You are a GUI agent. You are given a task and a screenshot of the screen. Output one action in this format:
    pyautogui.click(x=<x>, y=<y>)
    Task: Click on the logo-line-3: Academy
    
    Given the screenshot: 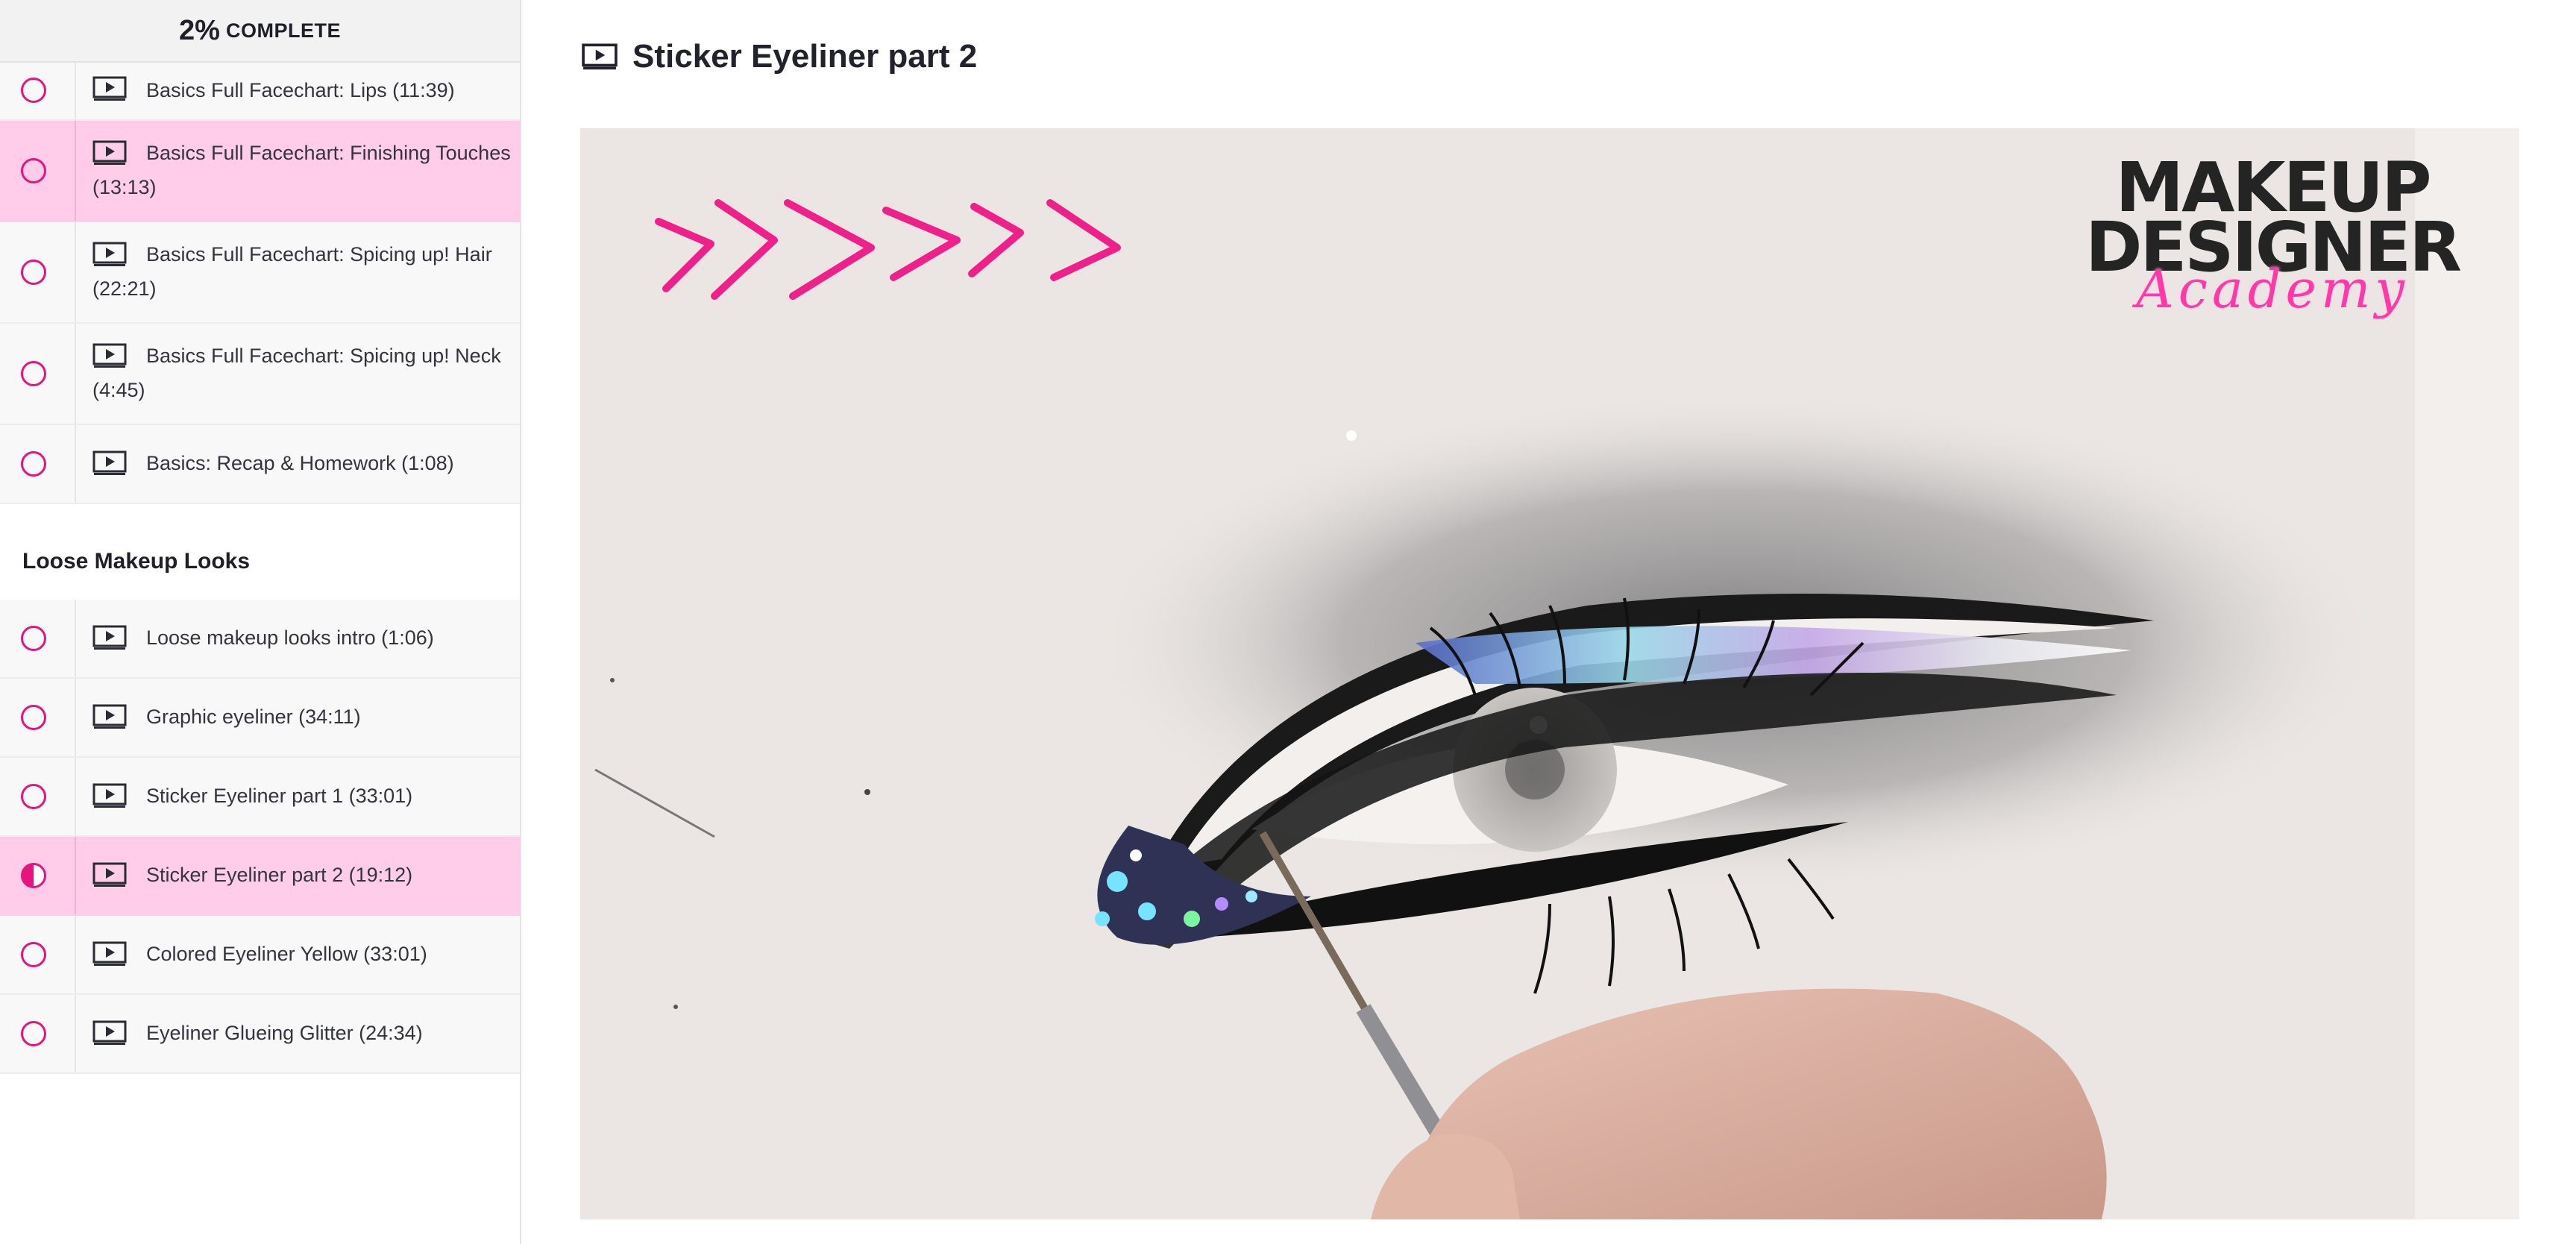 What is the action you would take?
    pyautogui.click(x=2273, y=289)
    